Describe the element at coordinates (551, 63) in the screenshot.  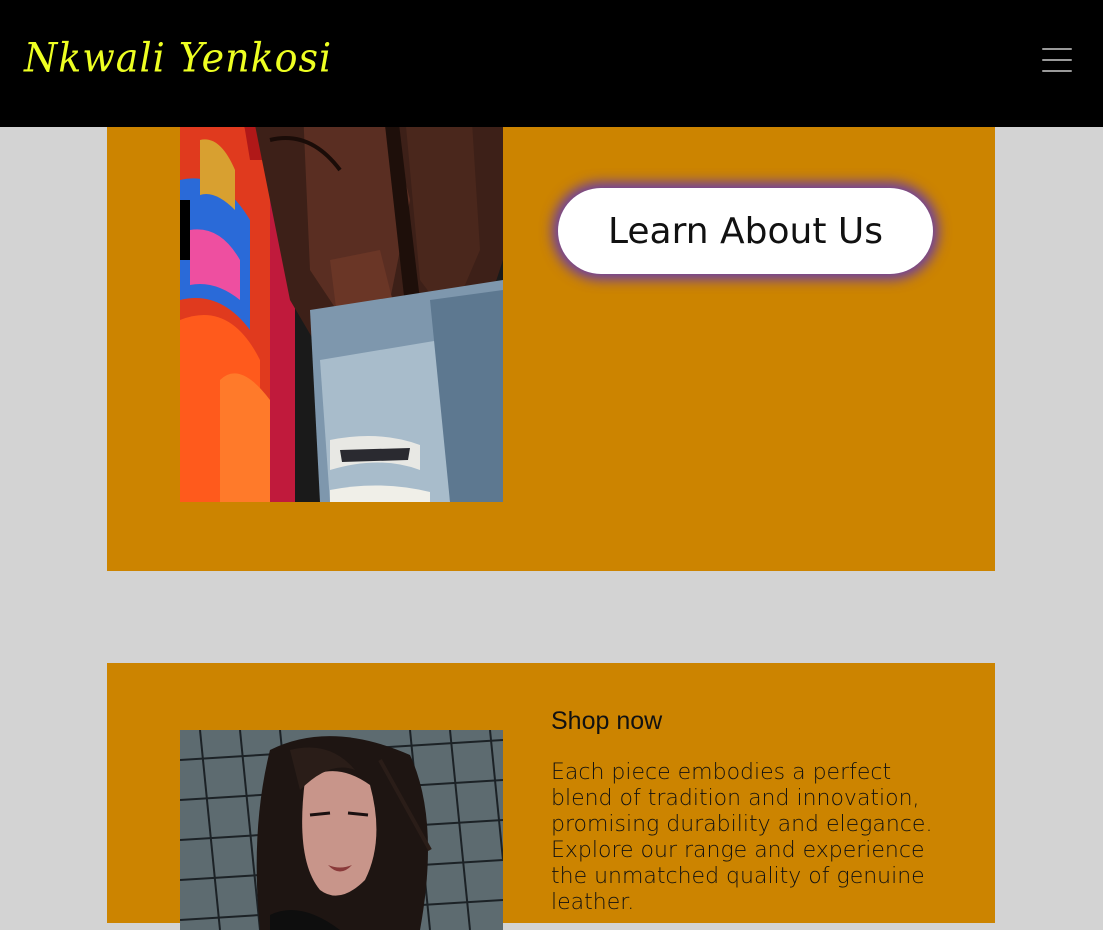
I see `navbar: Nkwali Yenkosi` at that location.